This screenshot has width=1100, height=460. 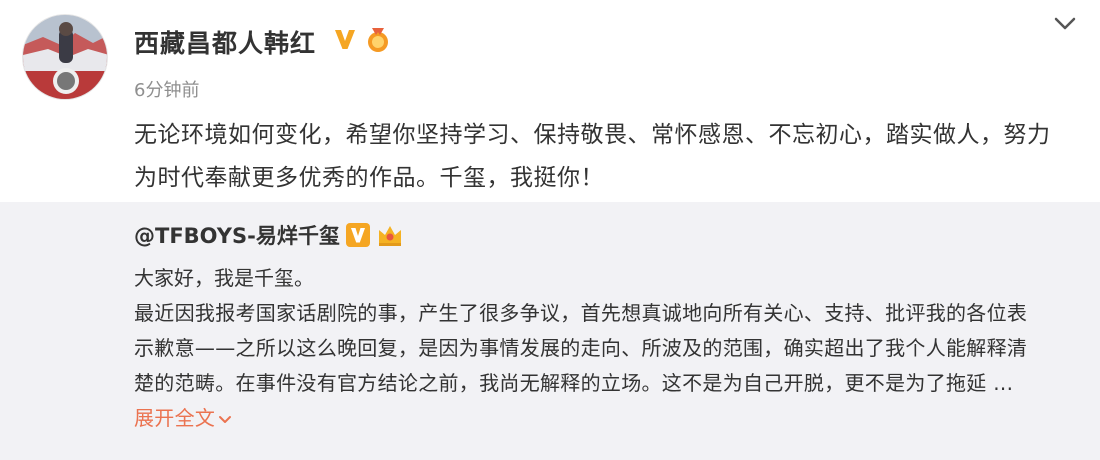 What do you see at coordinates (65, 57) in the screenshot?
I see `avatar` at bounding box center [65, 57].